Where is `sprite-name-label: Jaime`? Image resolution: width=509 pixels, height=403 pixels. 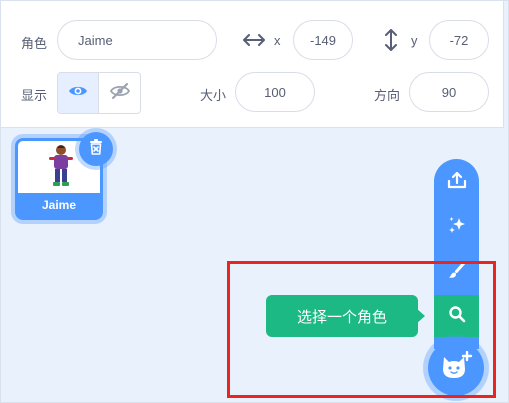 sprite-name-label: Jaime is located at coordinates (59, 205).